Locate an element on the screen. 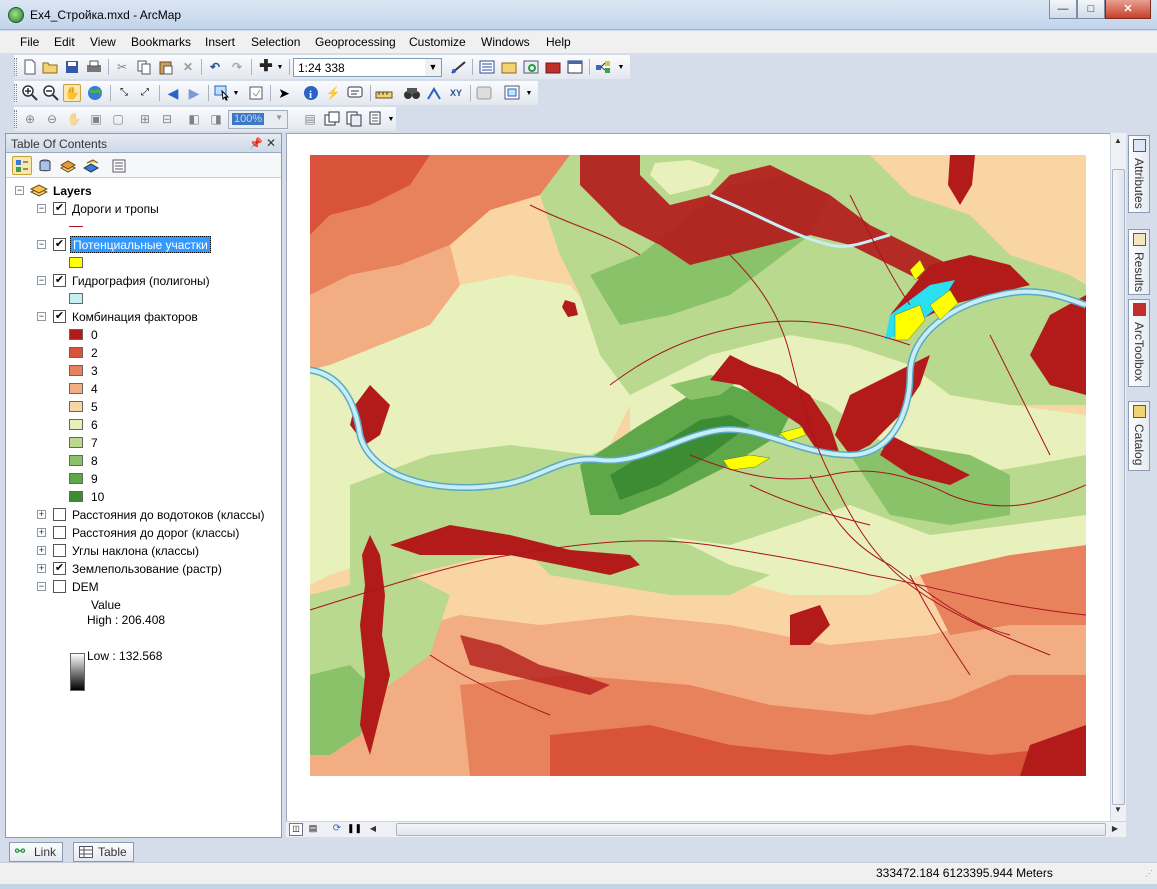  fixed-zoom-in-layout-icon: ⊞ is located at coordinates (145, 119).